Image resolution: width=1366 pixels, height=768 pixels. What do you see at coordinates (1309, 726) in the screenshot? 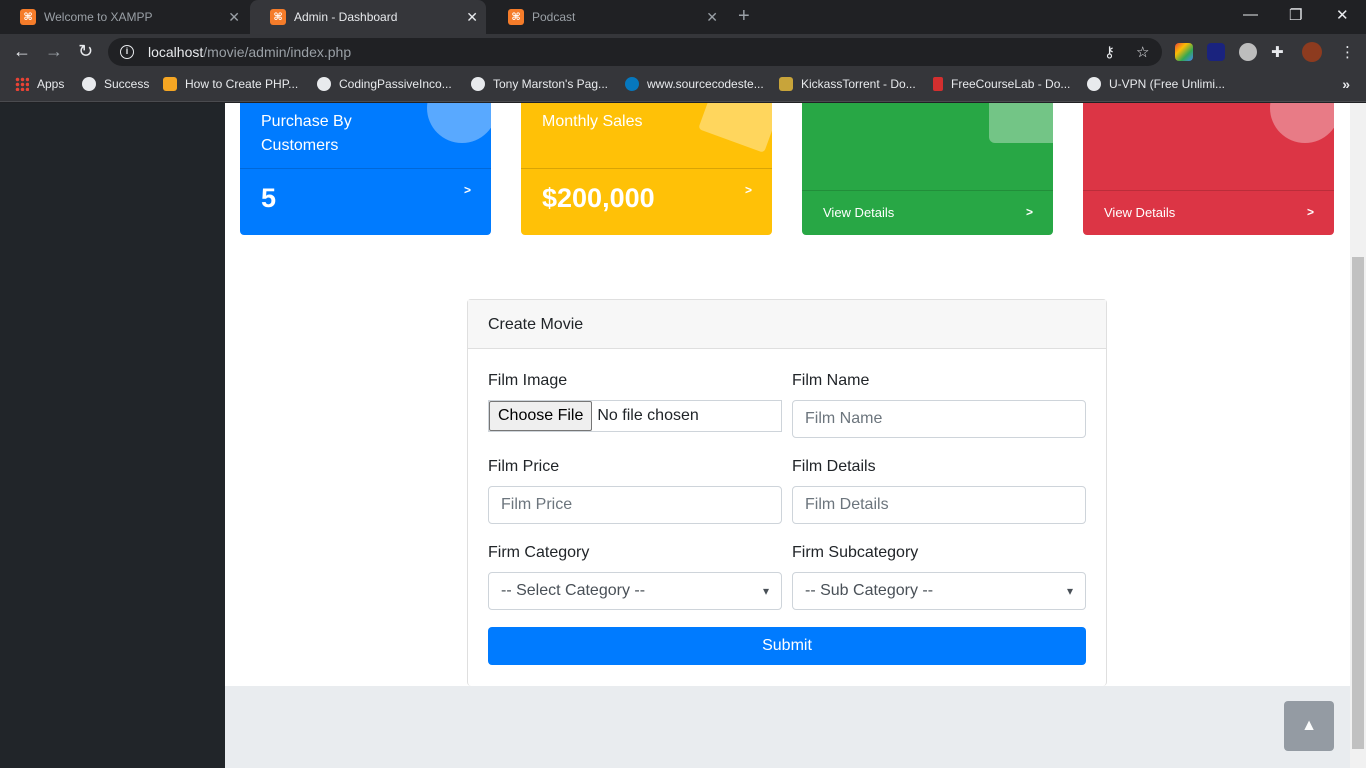
I see `scroll-to-top-button: ▲` at bounding box center [1309, 726].